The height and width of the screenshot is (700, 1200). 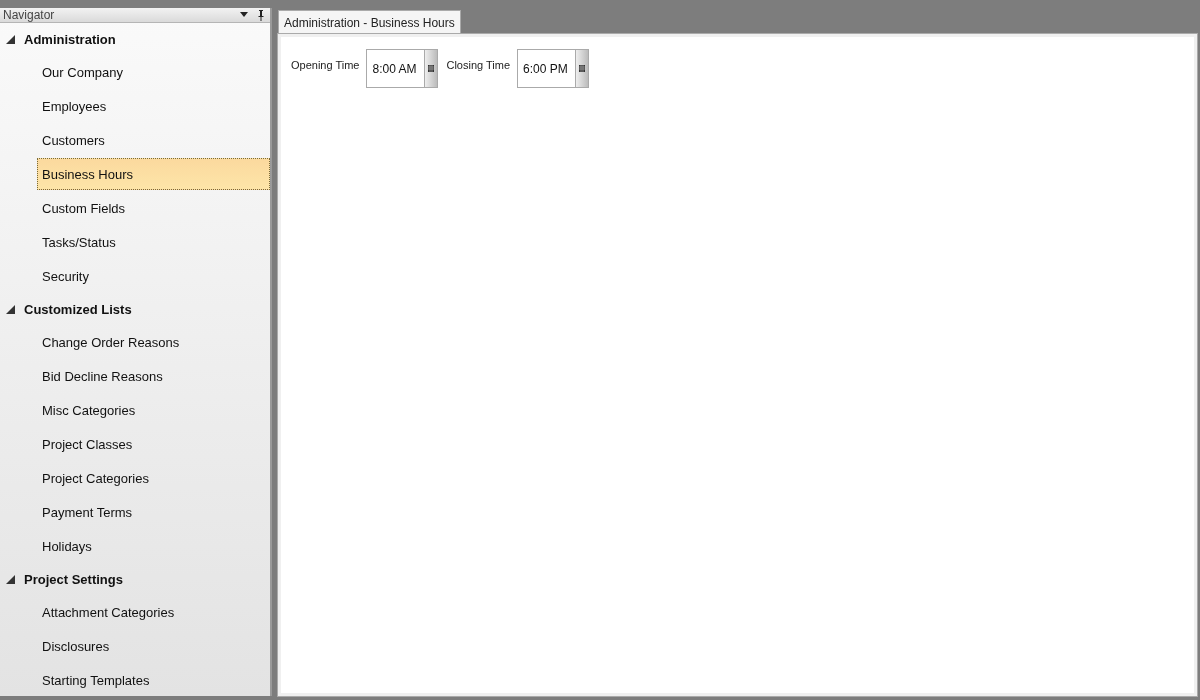 I want to click on tree-item: Business Hours, so click(x=153, y=174).